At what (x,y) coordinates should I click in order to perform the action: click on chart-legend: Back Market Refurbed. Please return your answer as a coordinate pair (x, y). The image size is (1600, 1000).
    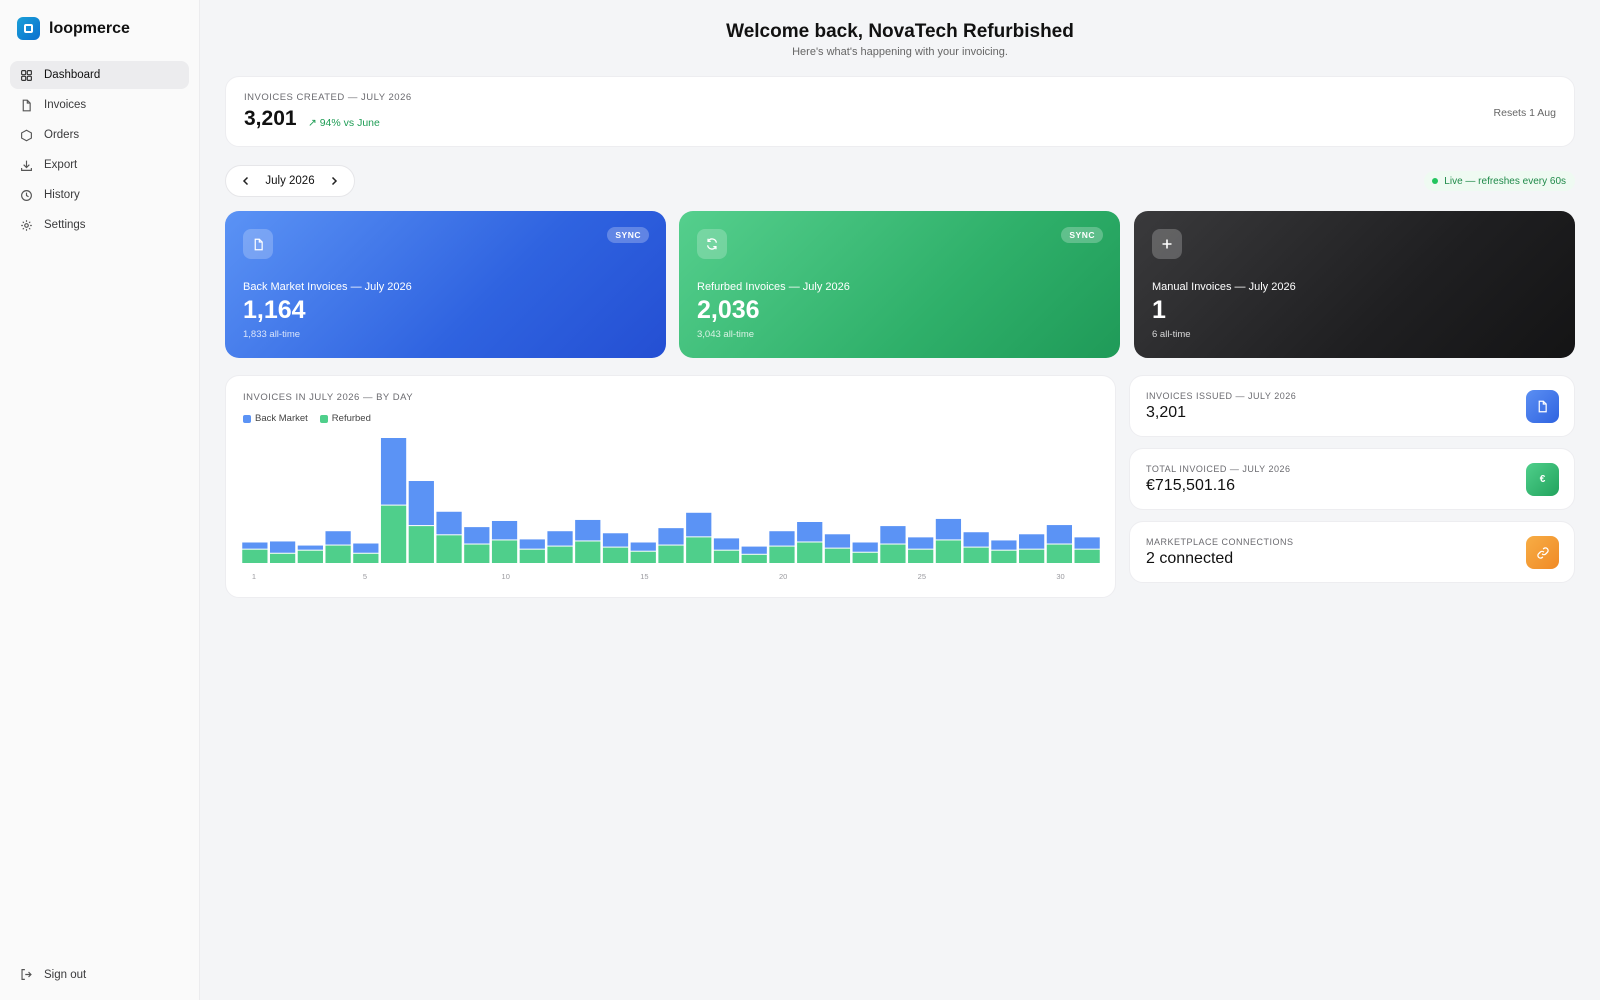
    Looking at the image, I should click on (313, 418).